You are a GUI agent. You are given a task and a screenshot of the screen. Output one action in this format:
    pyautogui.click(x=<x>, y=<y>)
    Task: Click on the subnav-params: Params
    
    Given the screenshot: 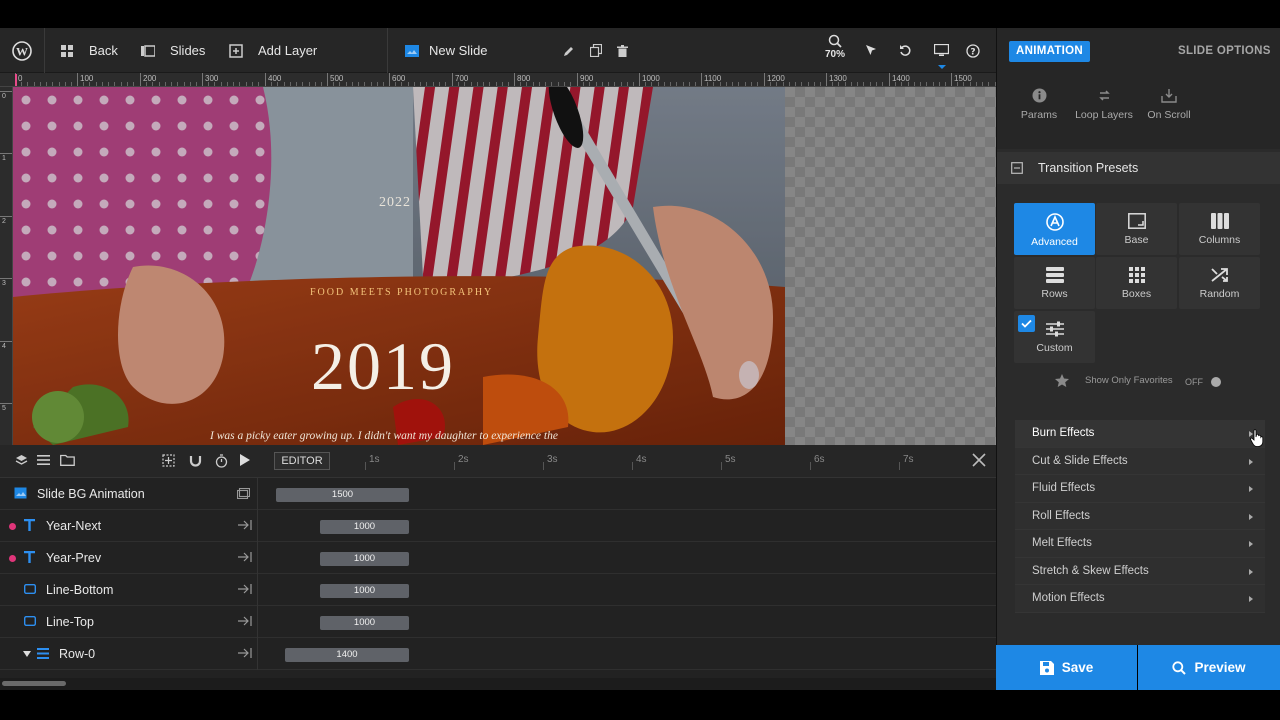 What is the action you would take?
    pyautogui.click(x=1039, y=104)
    